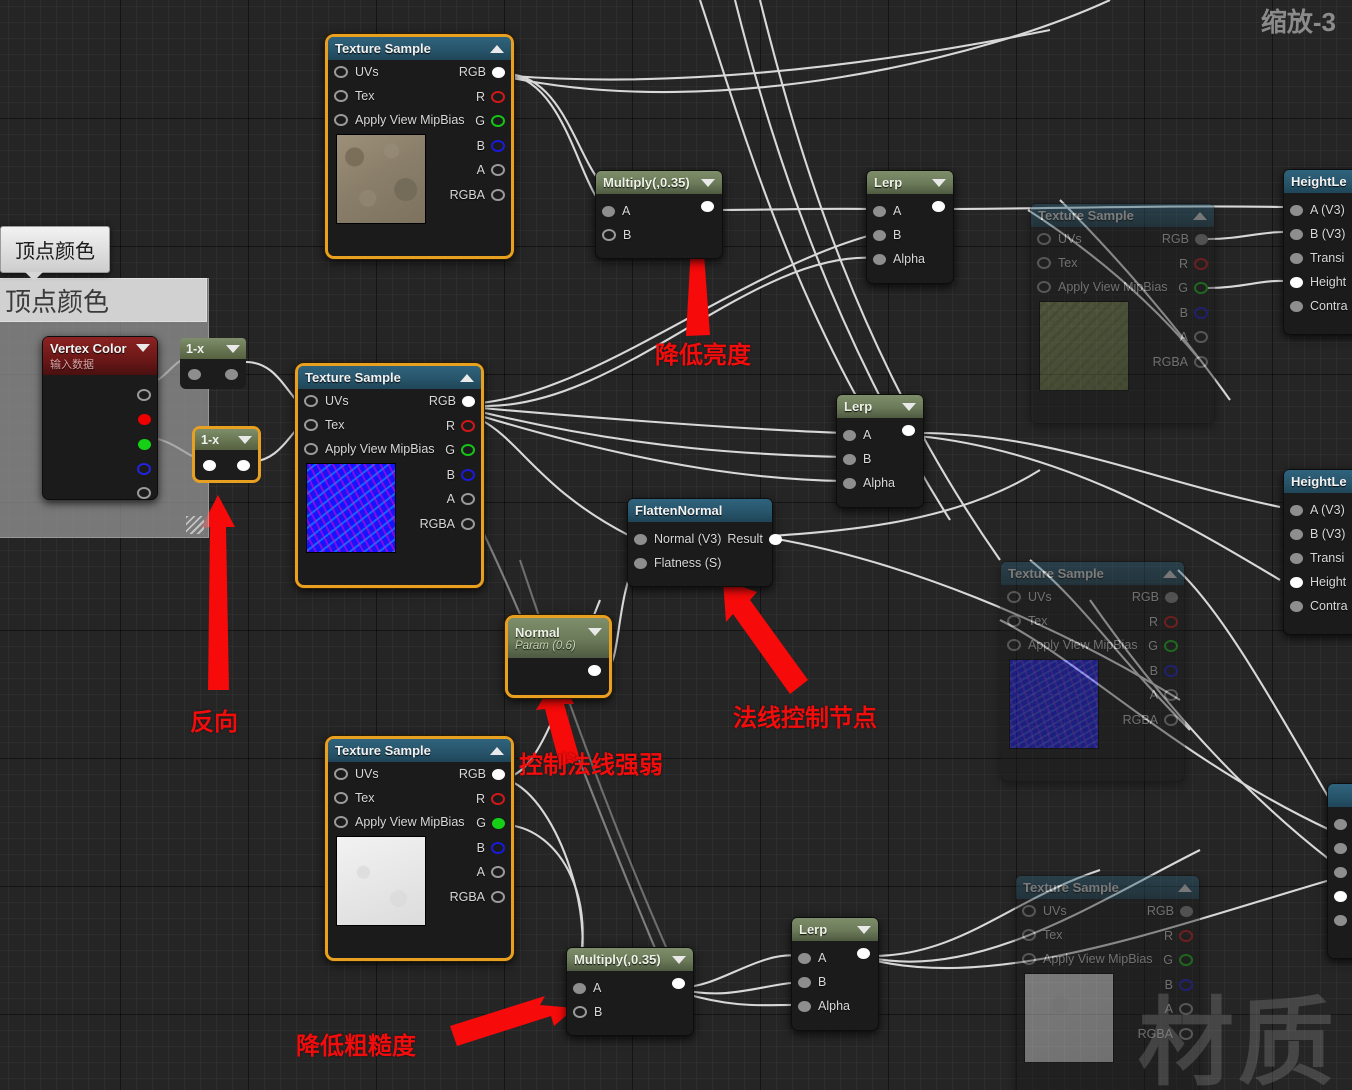 This screenshot has width=1352, height=1090. I want to click on node-header: Lerp, so click(880, 406).